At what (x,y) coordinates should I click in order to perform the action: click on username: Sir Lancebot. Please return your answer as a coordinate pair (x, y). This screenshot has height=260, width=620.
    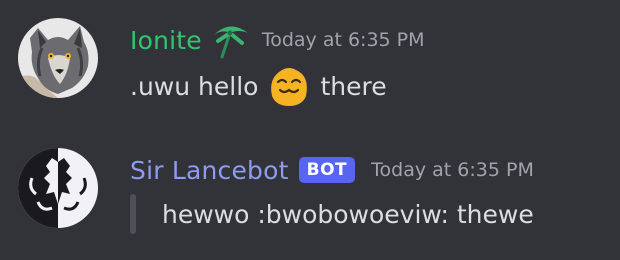
    Looking at the image, I should click on (209, 170).